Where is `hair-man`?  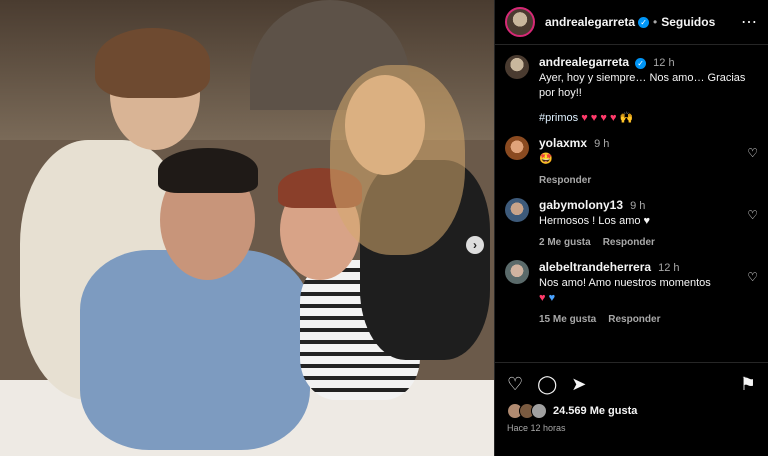
hair-man is located at coordinates (208, 170).